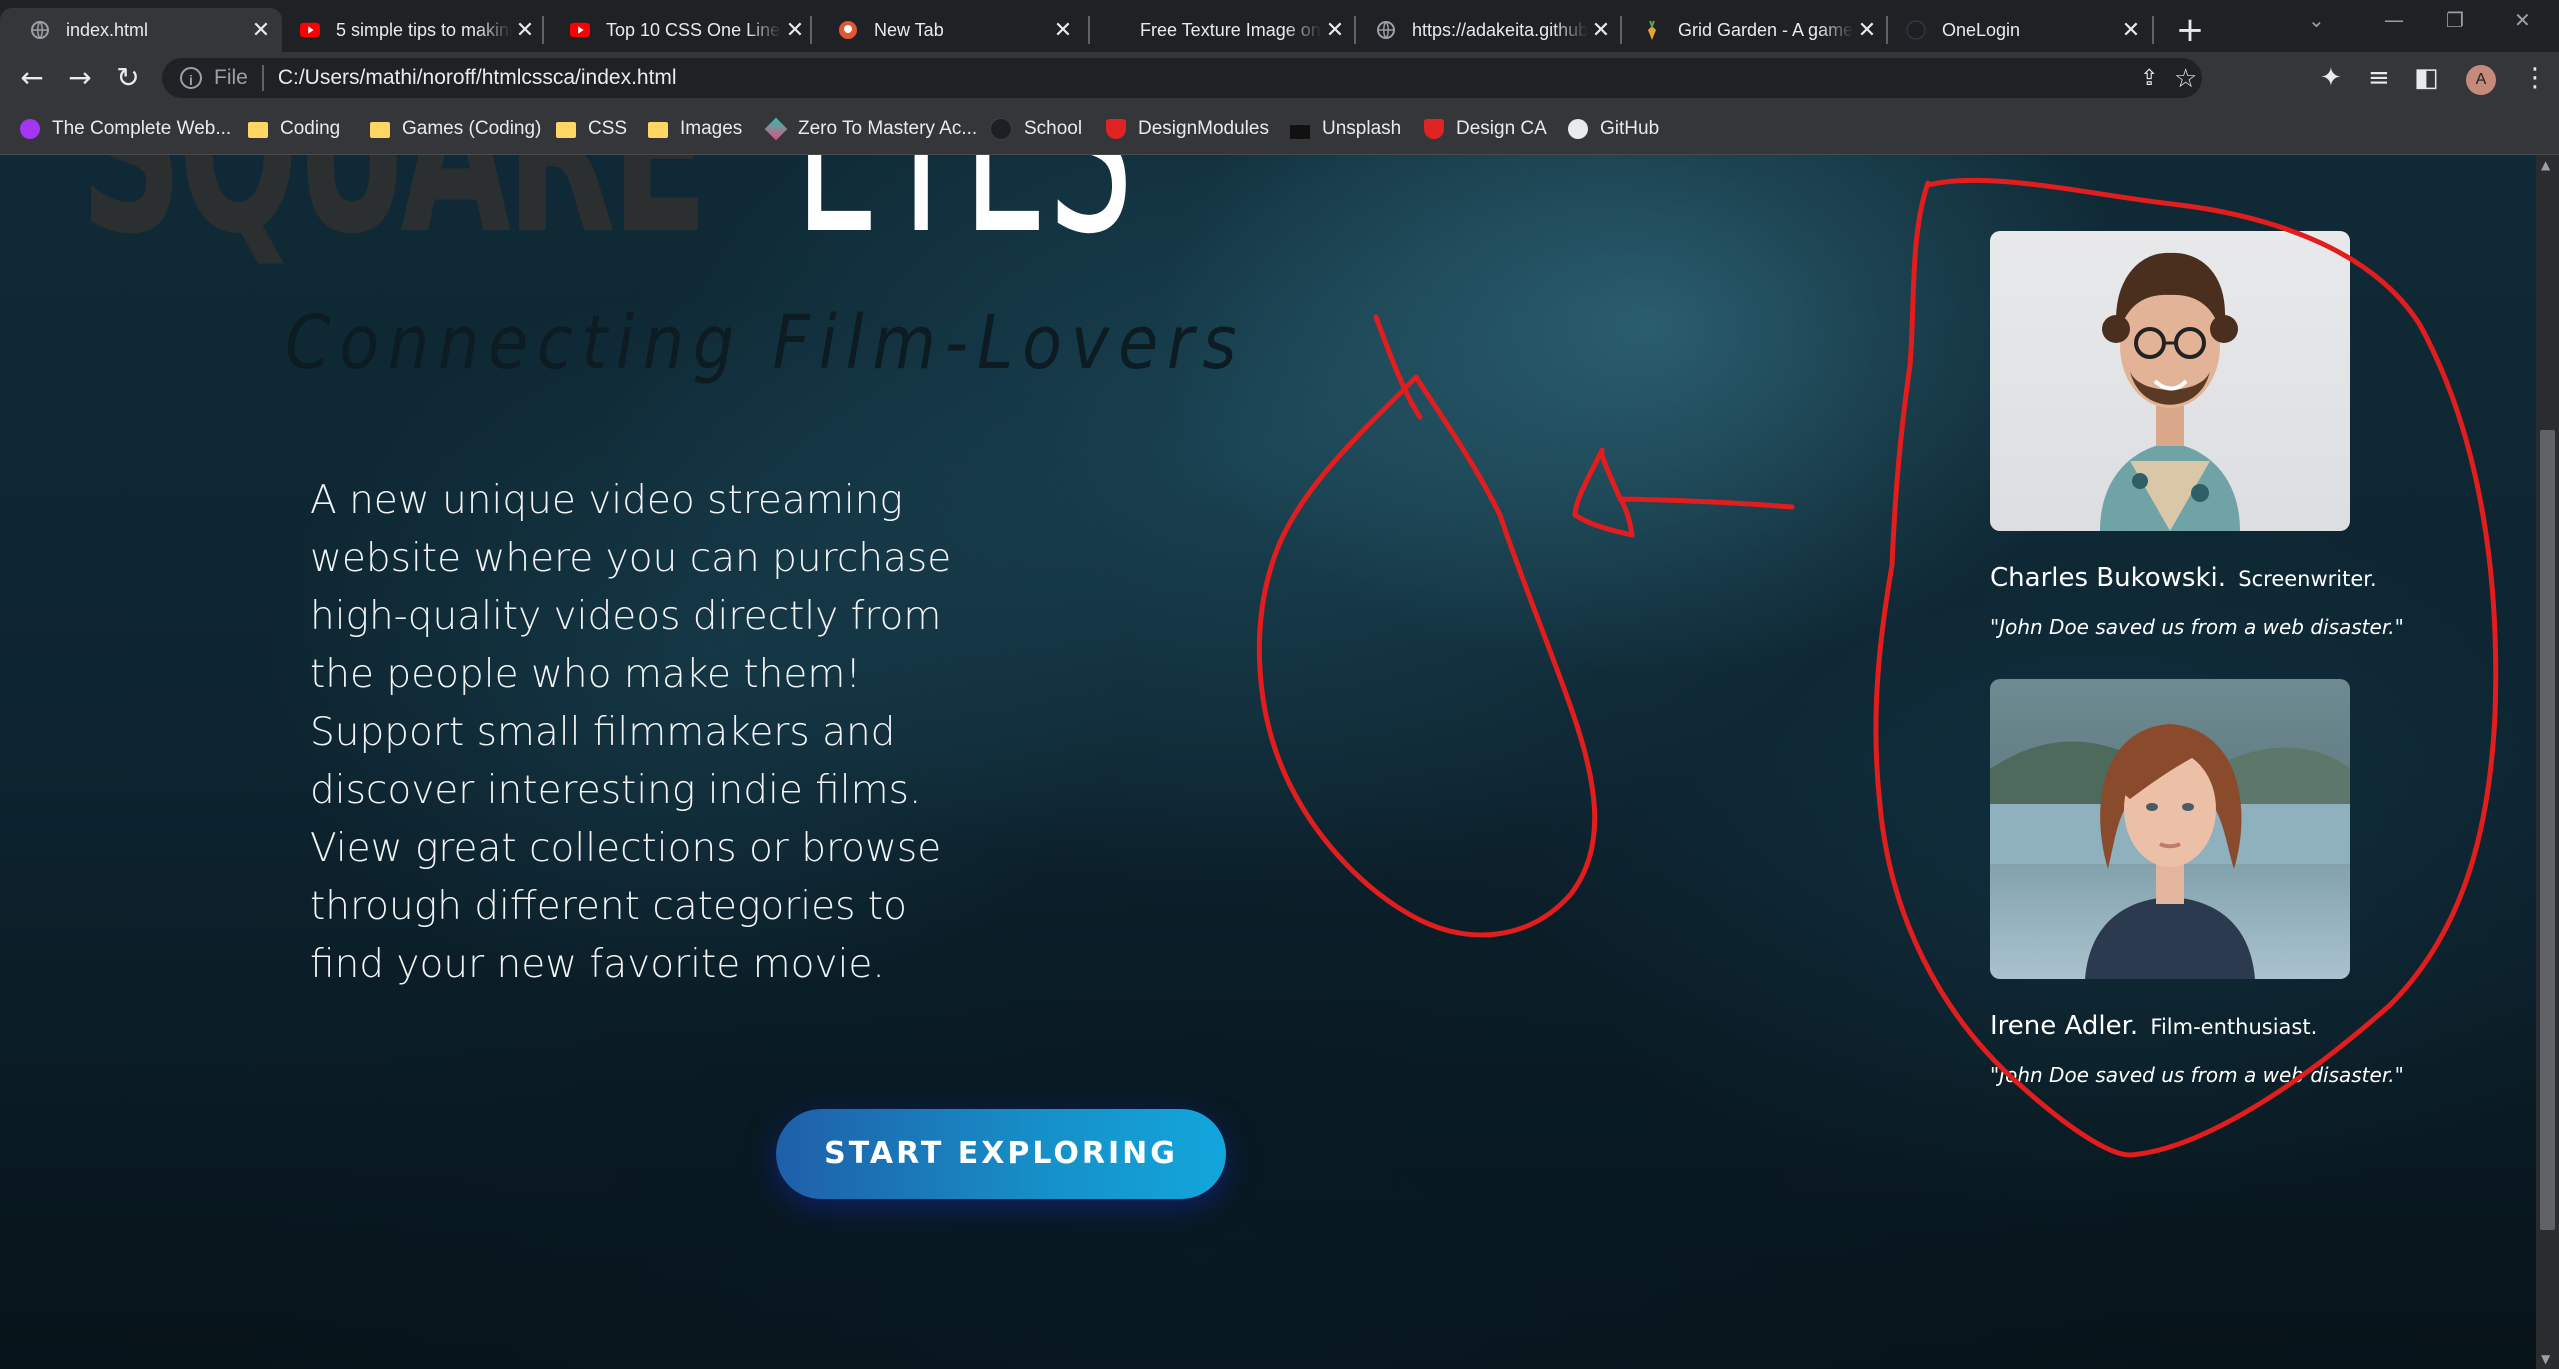 The height and width of the screenshot is (1369, 2559). I want to click on new-tab-button: +, so click(2190, 30).